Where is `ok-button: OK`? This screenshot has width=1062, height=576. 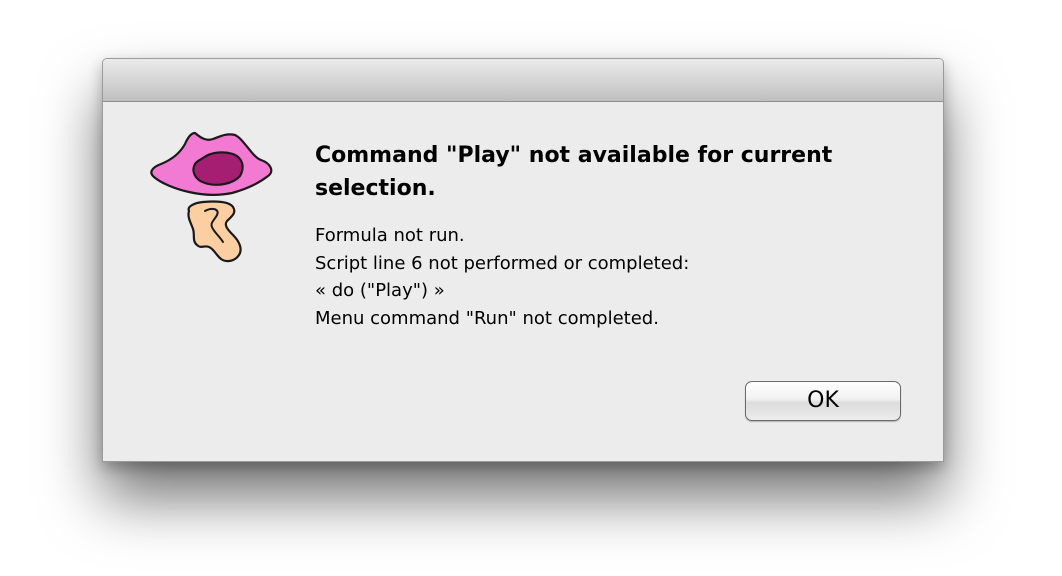 ok-button: OK is located at coordinates (823, 401).